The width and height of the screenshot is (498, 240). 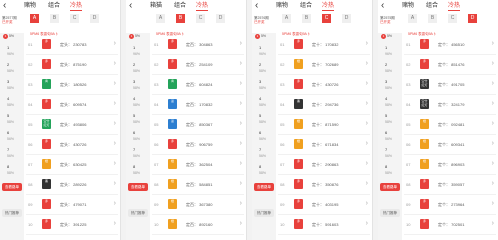 I want to click on list-item: 05 蓝 定百： 850367 ›, so click(x=198, y=126).